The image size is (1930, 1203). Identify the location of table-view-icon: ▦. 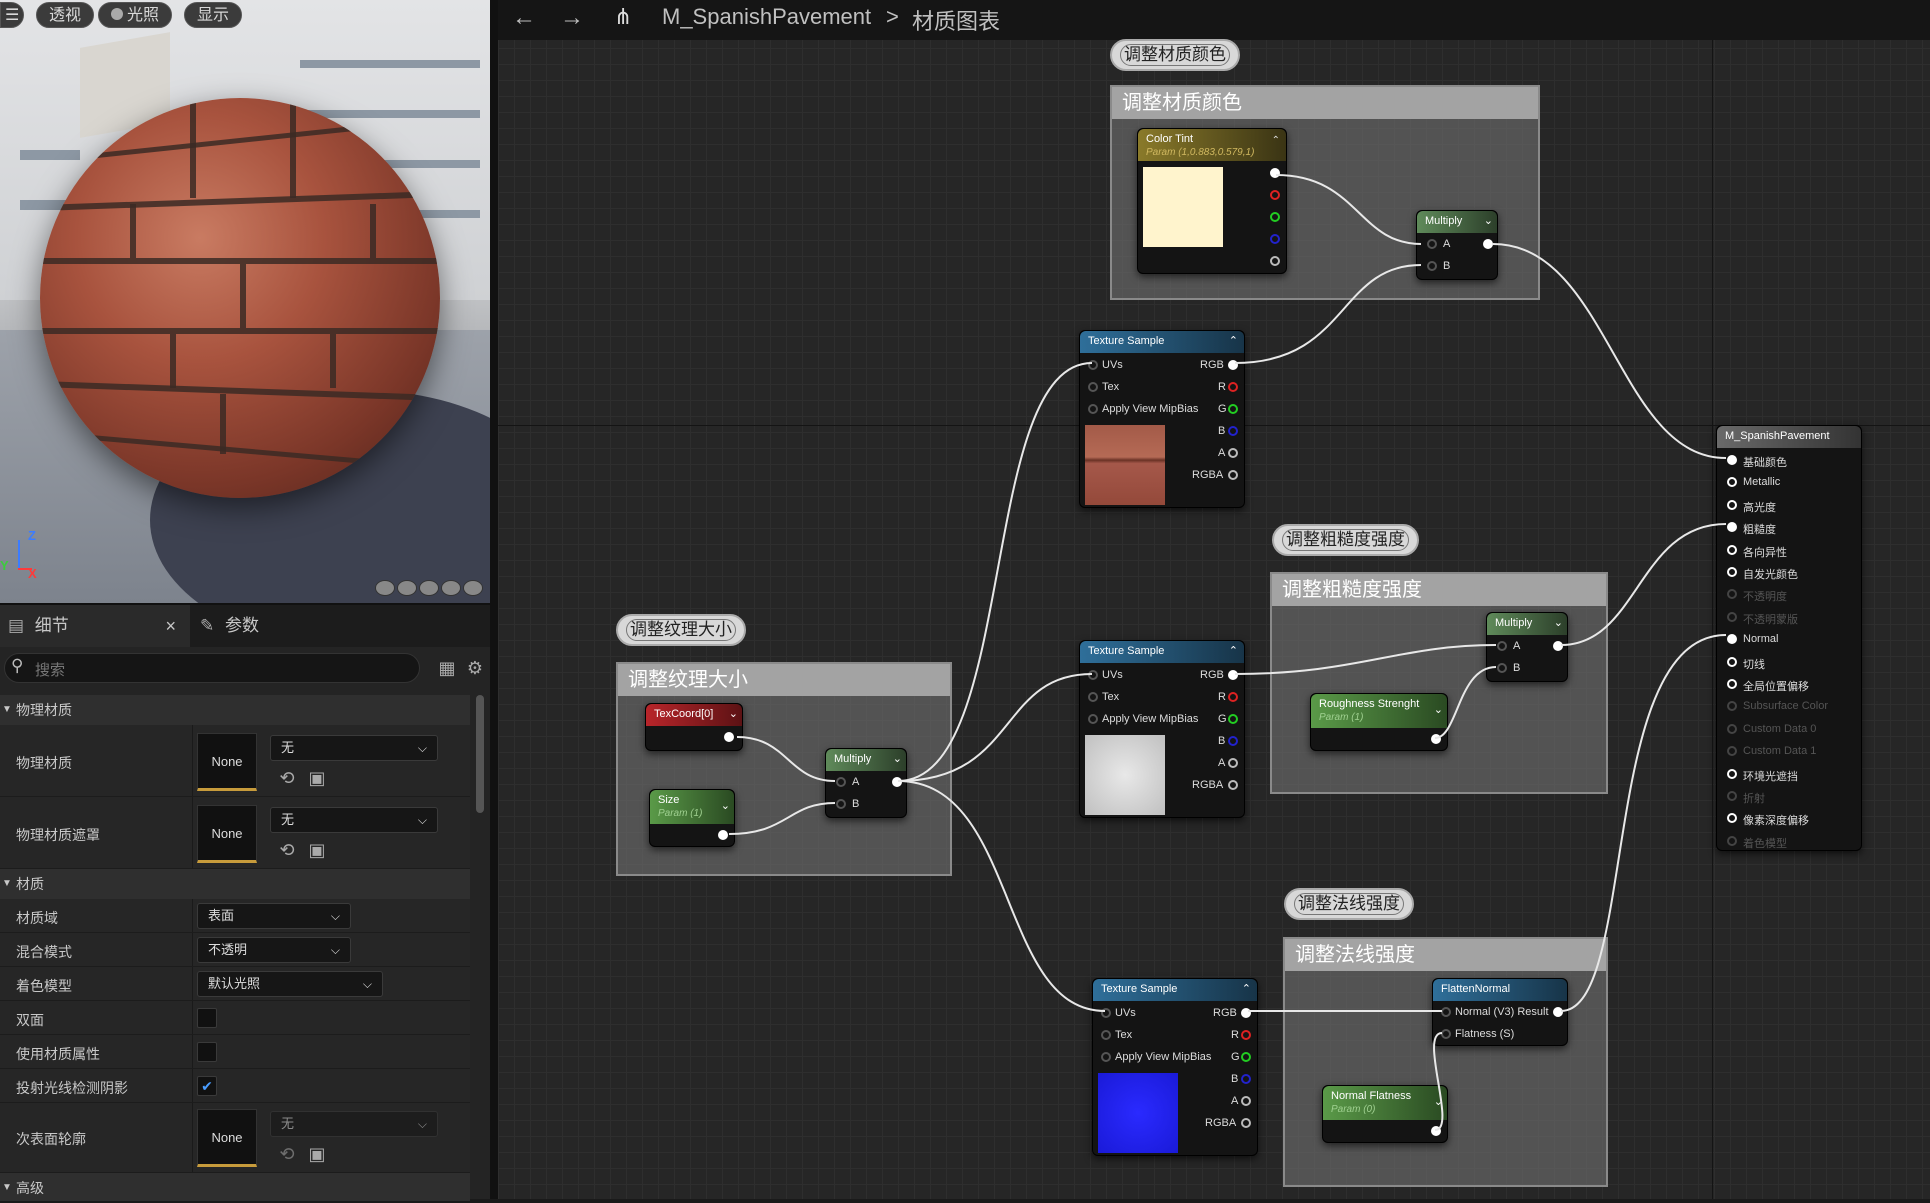
(447, 668).